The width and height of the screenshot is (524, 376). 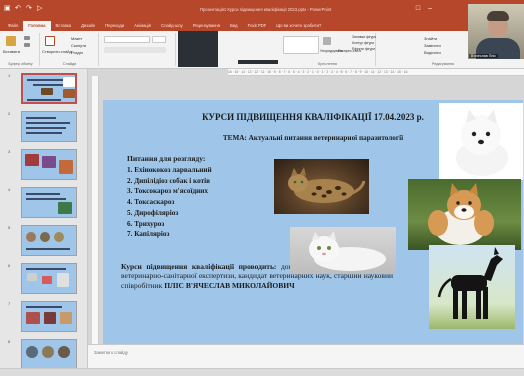 I want to click on editing-group: Знайти Замінити Виділити Редагування, so click(x=443, y=49).